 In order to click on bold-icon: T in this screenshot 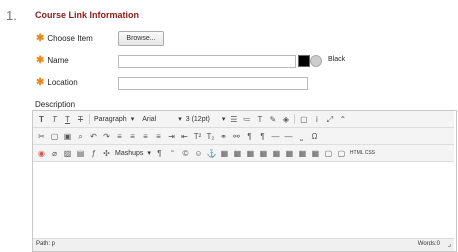, I will do `click(41, 119)`.